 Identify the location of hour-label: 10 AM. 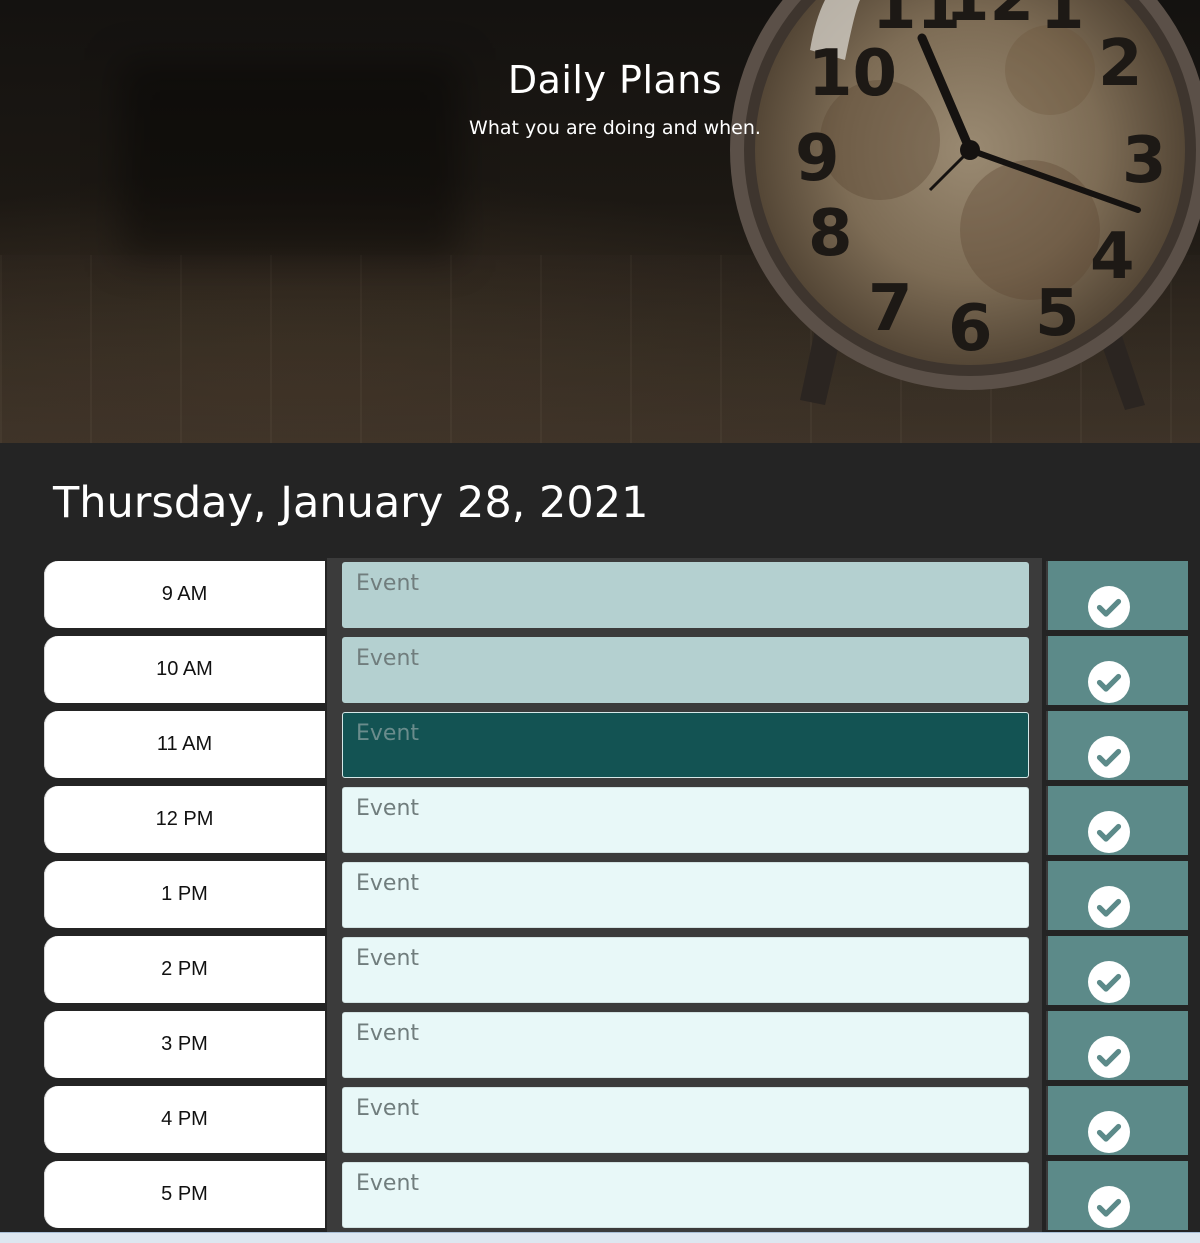
(184, 669).